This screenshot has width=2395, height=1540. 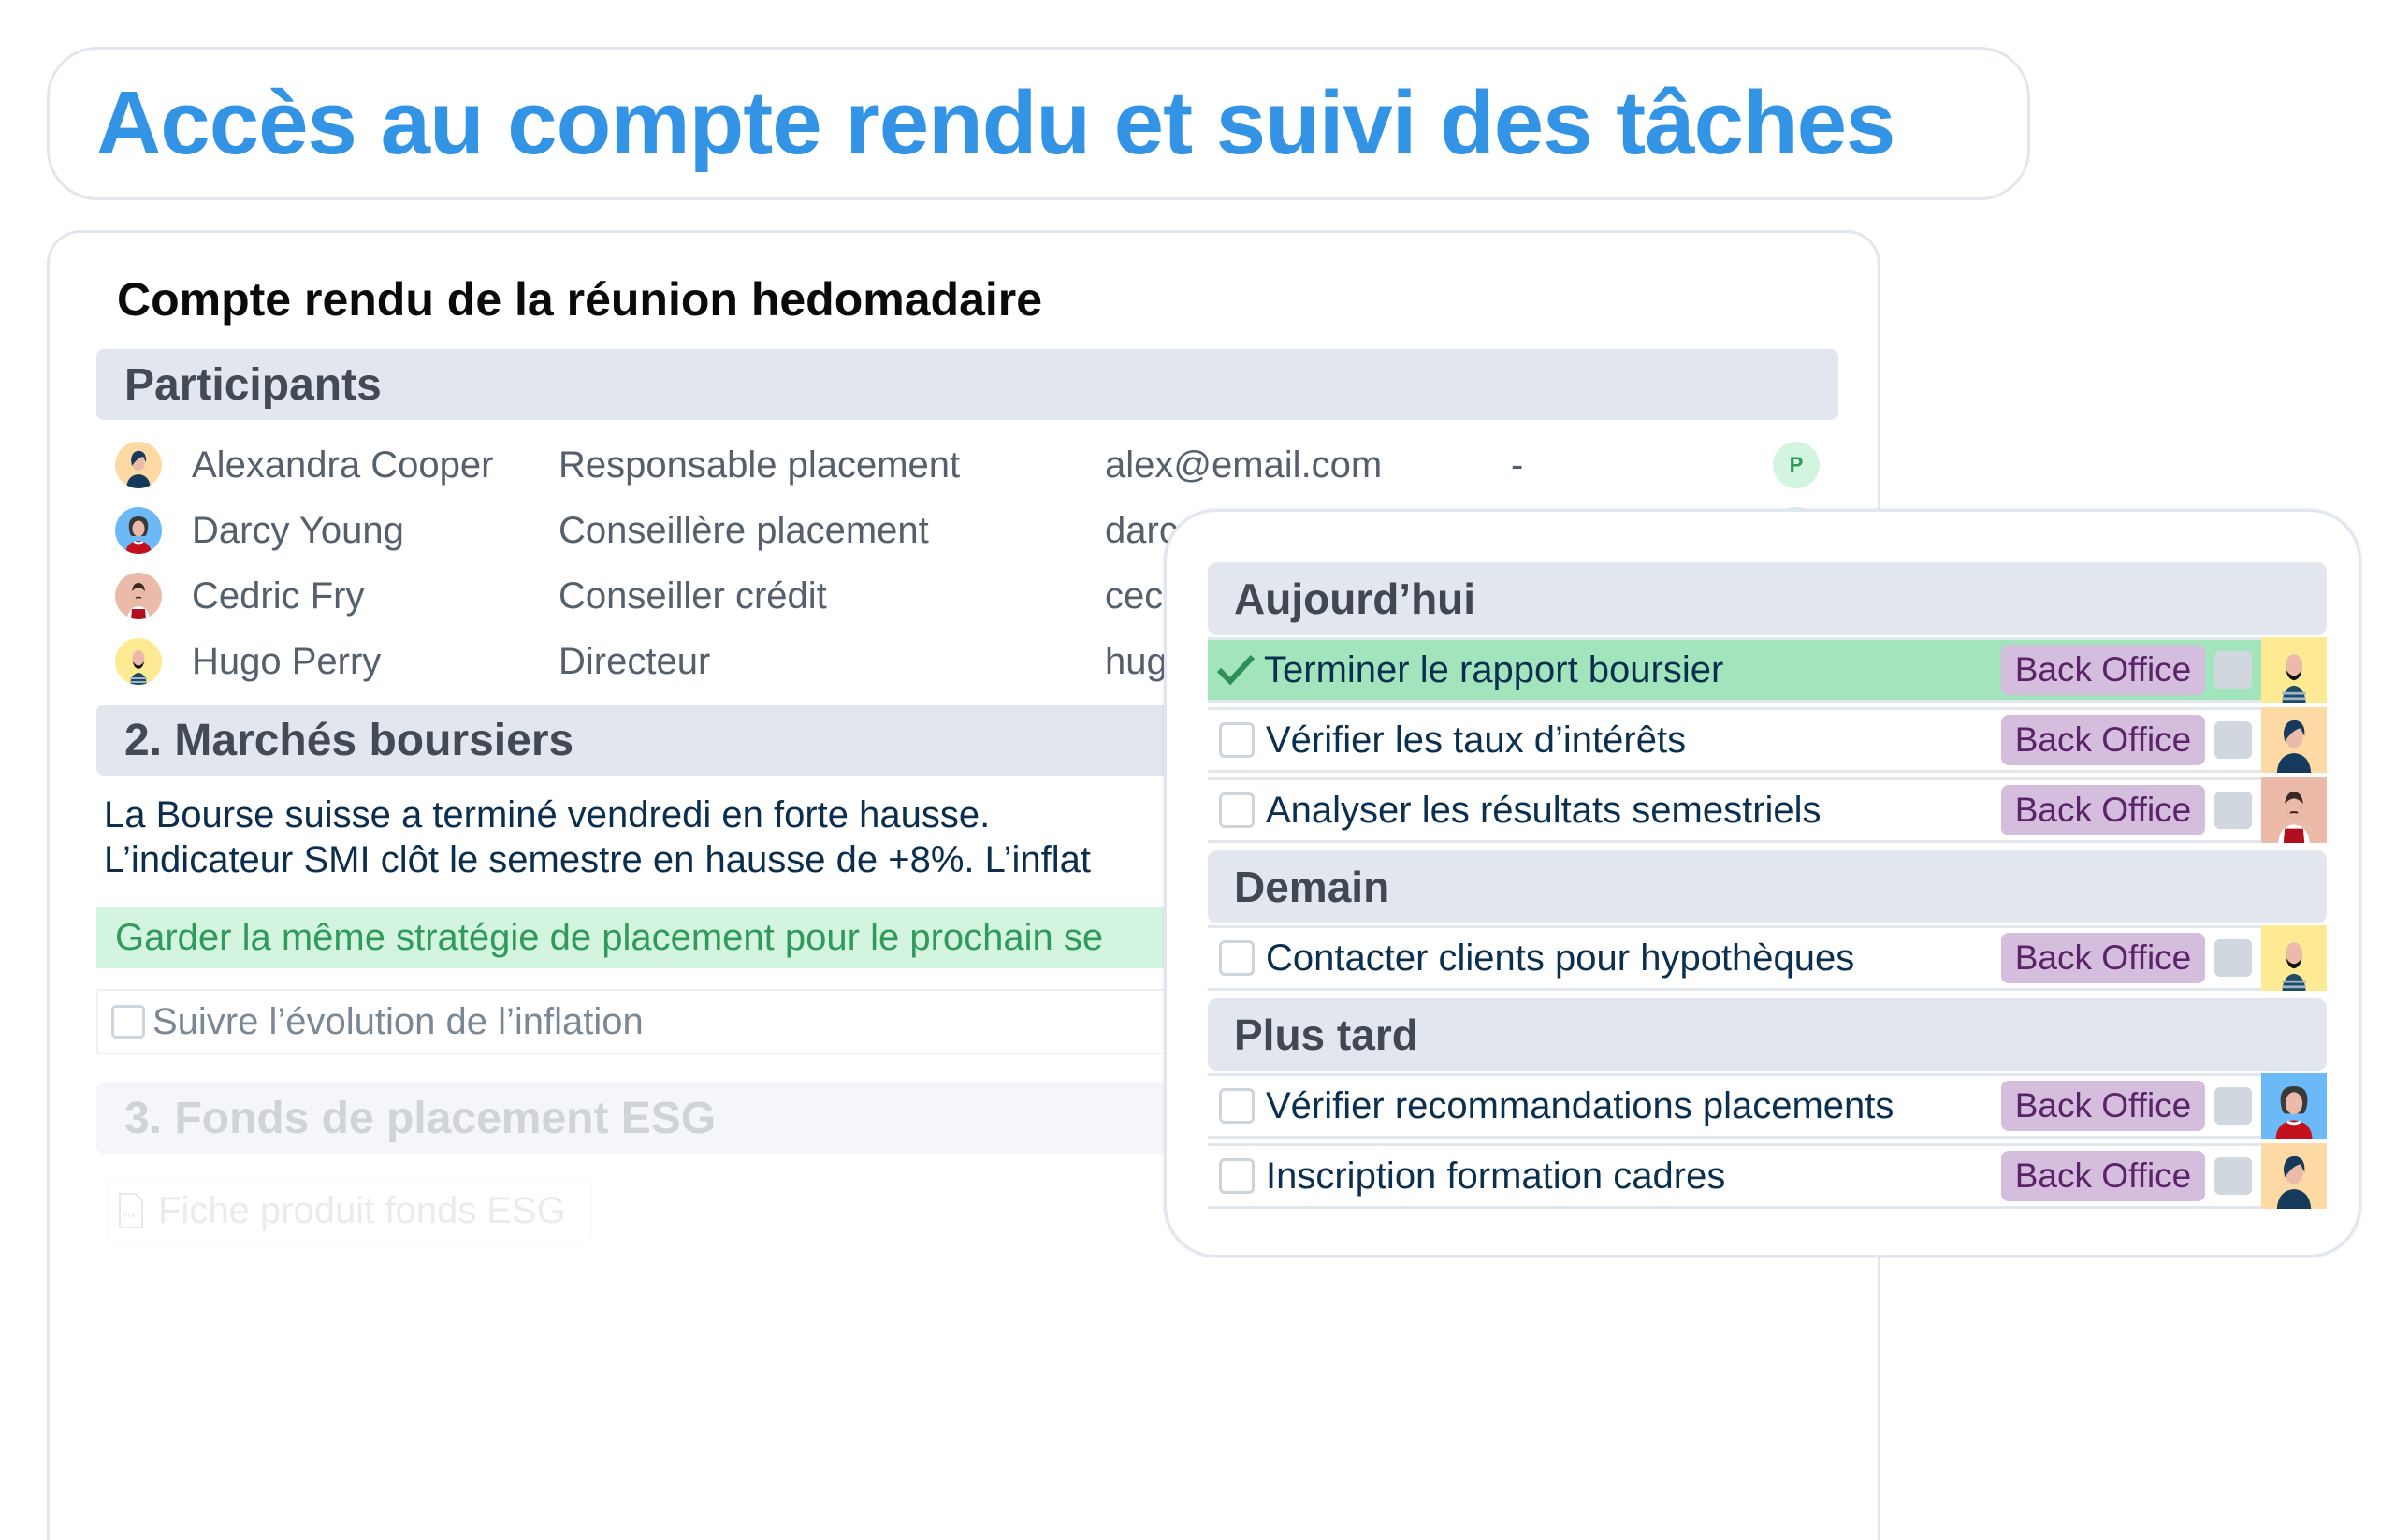 I want to click on participant-role: Responsable placement, so click(x=760, y=465).